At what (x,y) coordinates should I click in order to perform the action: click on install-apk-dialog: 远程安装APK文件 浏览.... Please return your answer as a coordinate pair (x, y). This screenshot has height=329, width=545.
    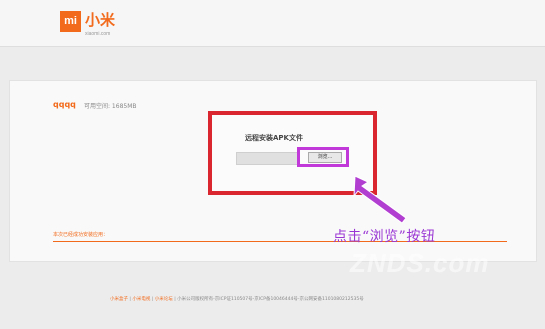
    Looking at the image, I should click on (292, 153).